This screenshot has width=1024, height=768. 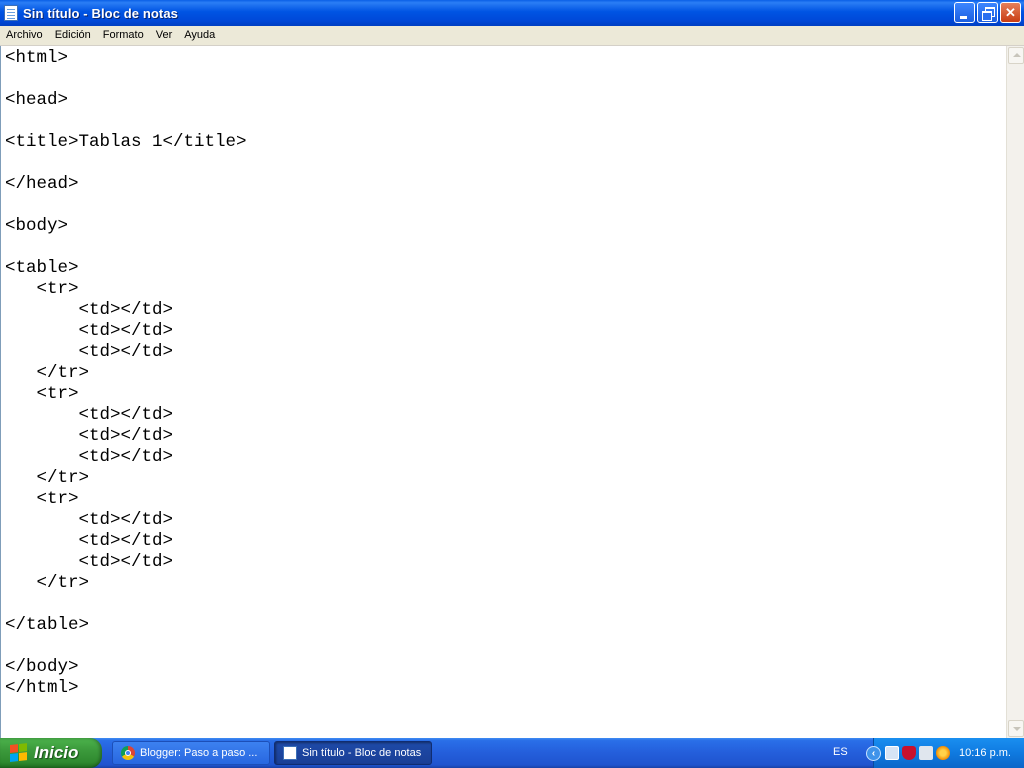 I want to click on start-button: Inicio, so click(x=51, y=753).